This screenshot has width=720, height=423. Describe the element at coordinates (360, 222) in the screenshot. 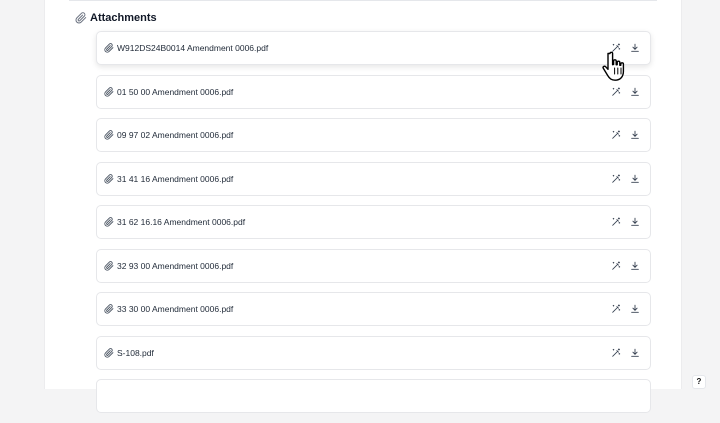

I see `attachment-filename: 31 62 16.16 Amendment 0006.pdf` at that location.